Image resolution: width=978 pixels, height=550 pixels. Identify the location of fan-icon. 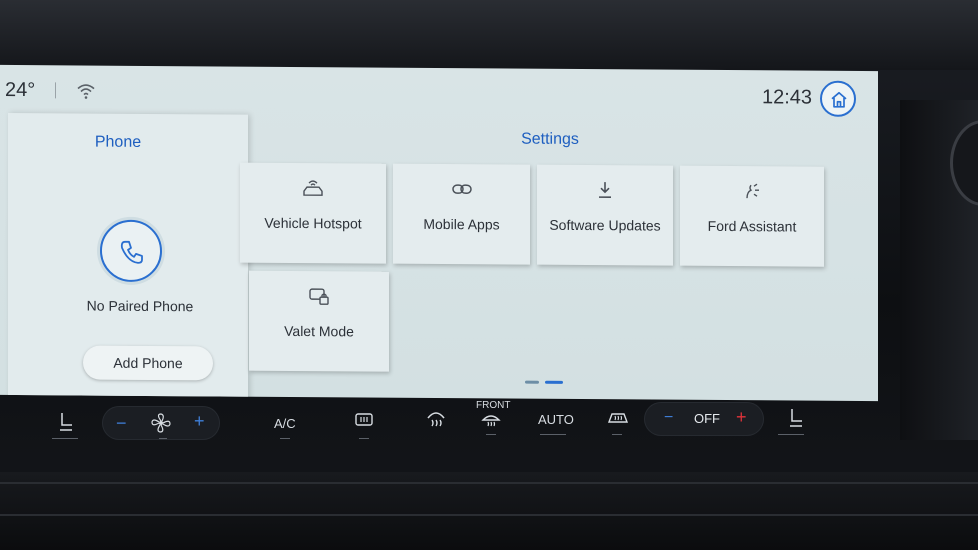
(161, 424).